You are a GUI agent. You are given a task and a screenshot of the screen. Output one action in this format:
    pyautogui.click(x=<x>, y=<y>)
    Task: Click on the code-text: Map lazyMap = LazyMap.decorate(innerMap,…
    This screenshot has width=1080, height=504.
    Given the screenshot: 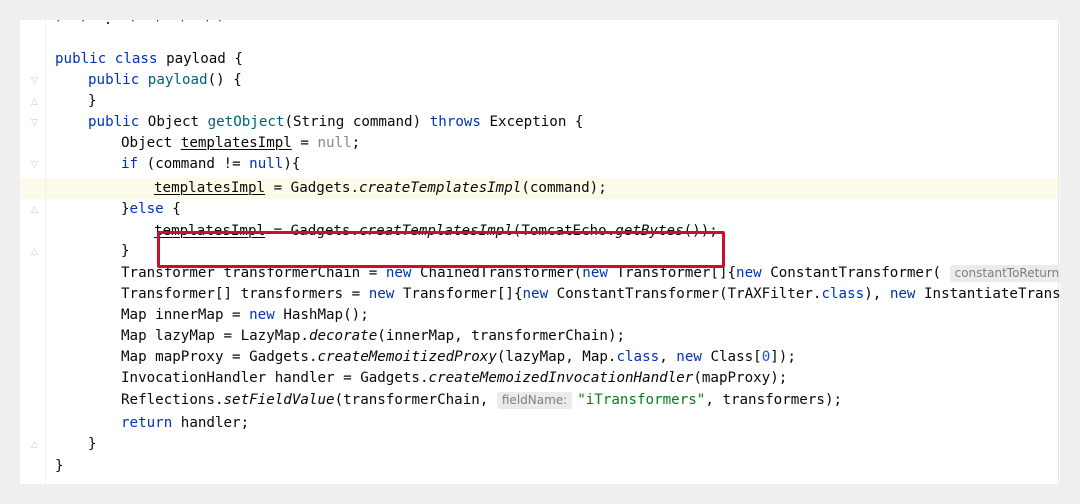 What is the action you would take?
    pyautogui.click(x=373, y=336)
    